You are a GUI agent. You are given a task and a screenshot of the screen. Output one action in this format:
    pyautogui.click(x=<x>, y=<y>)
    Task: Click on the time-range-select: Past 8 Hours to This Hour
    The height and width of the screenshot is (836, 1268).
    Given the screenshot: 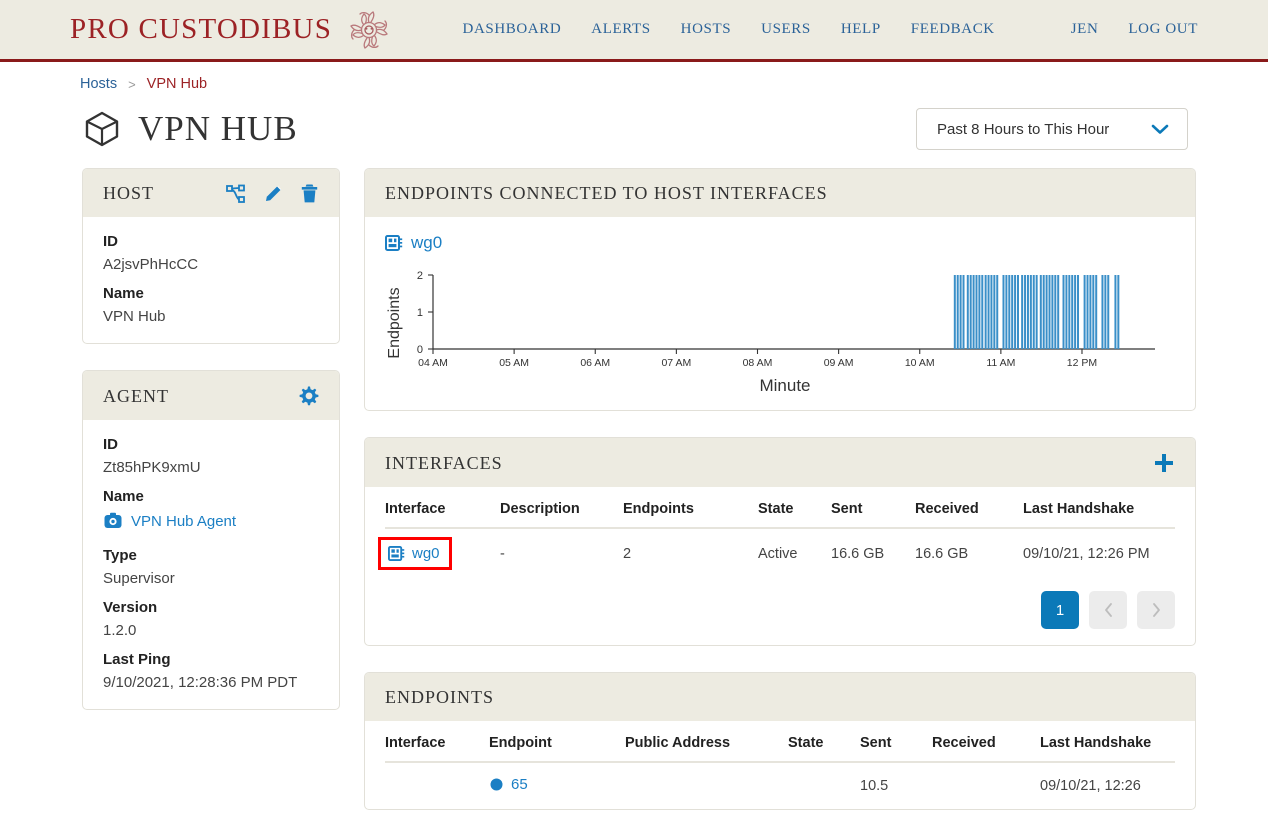 What is the action you would take?
    pyautogui.click(x=1052, y=129)
    